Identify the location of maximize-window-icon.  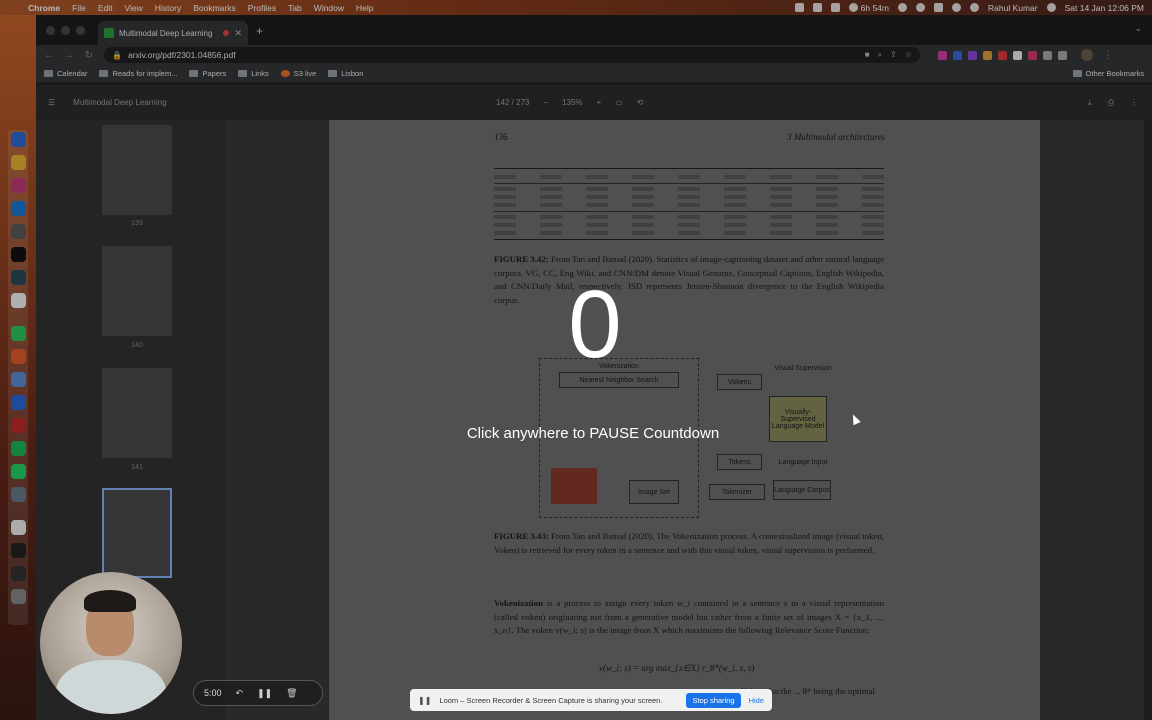
(80, 30).